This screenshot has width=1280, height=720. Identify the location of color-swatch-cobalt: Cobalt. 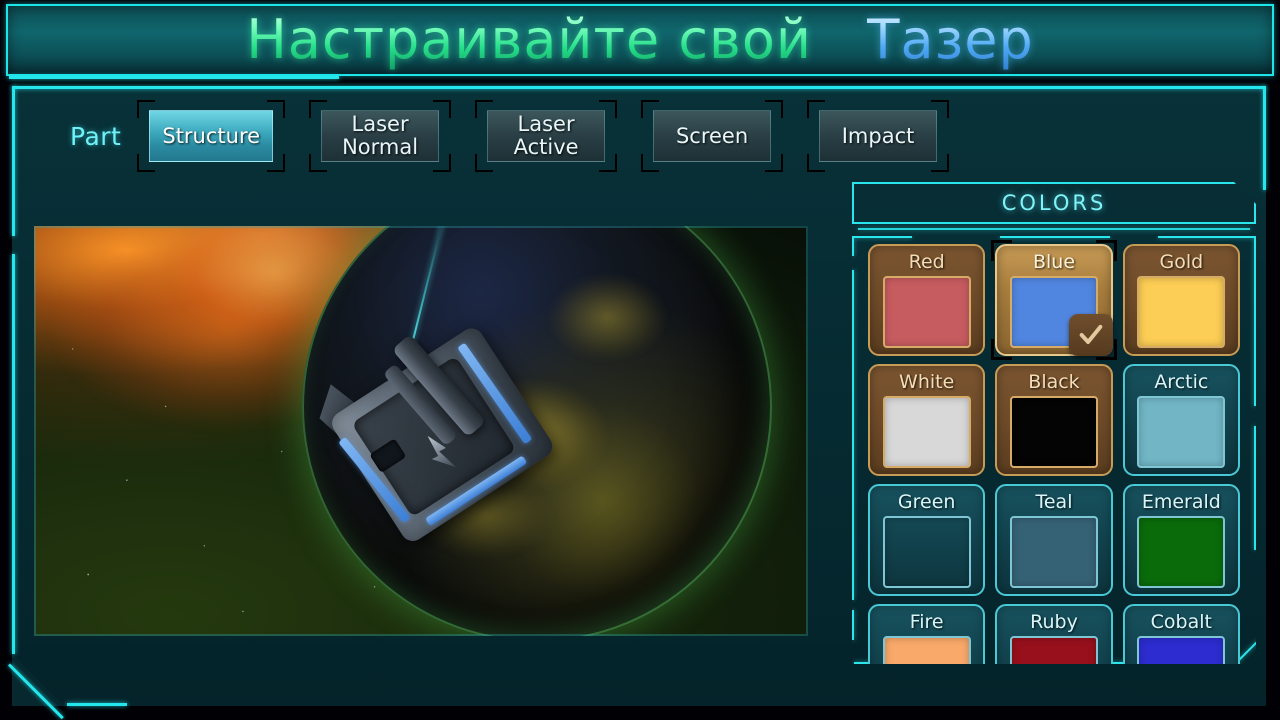
(1181, 634).